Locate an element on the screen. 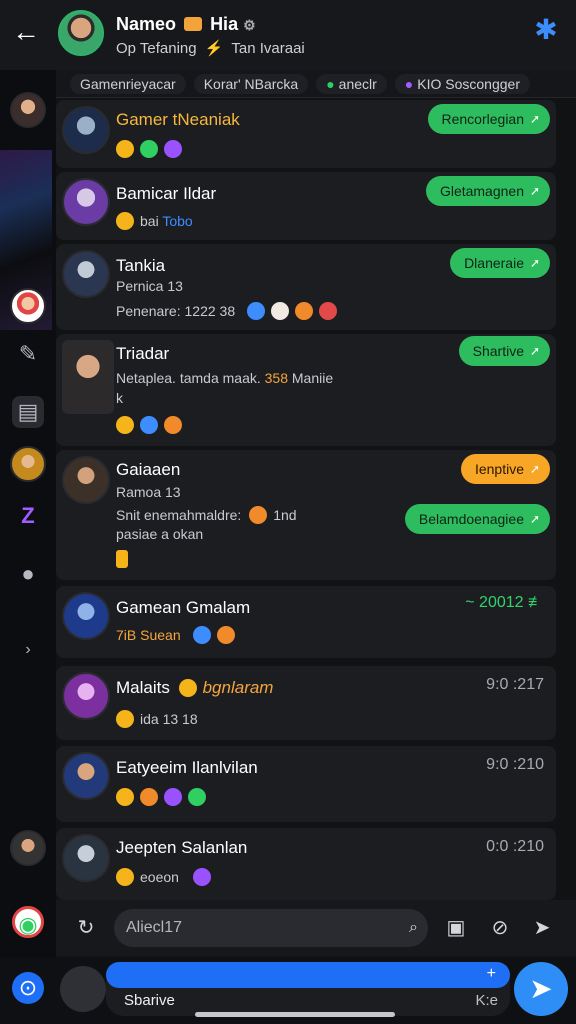 The height and width of the screenshot is (1024, 576). composer: ↻ Aliecl17 ⌕ ▣ ⊘ ➤ is located at coordinates (316, 928).